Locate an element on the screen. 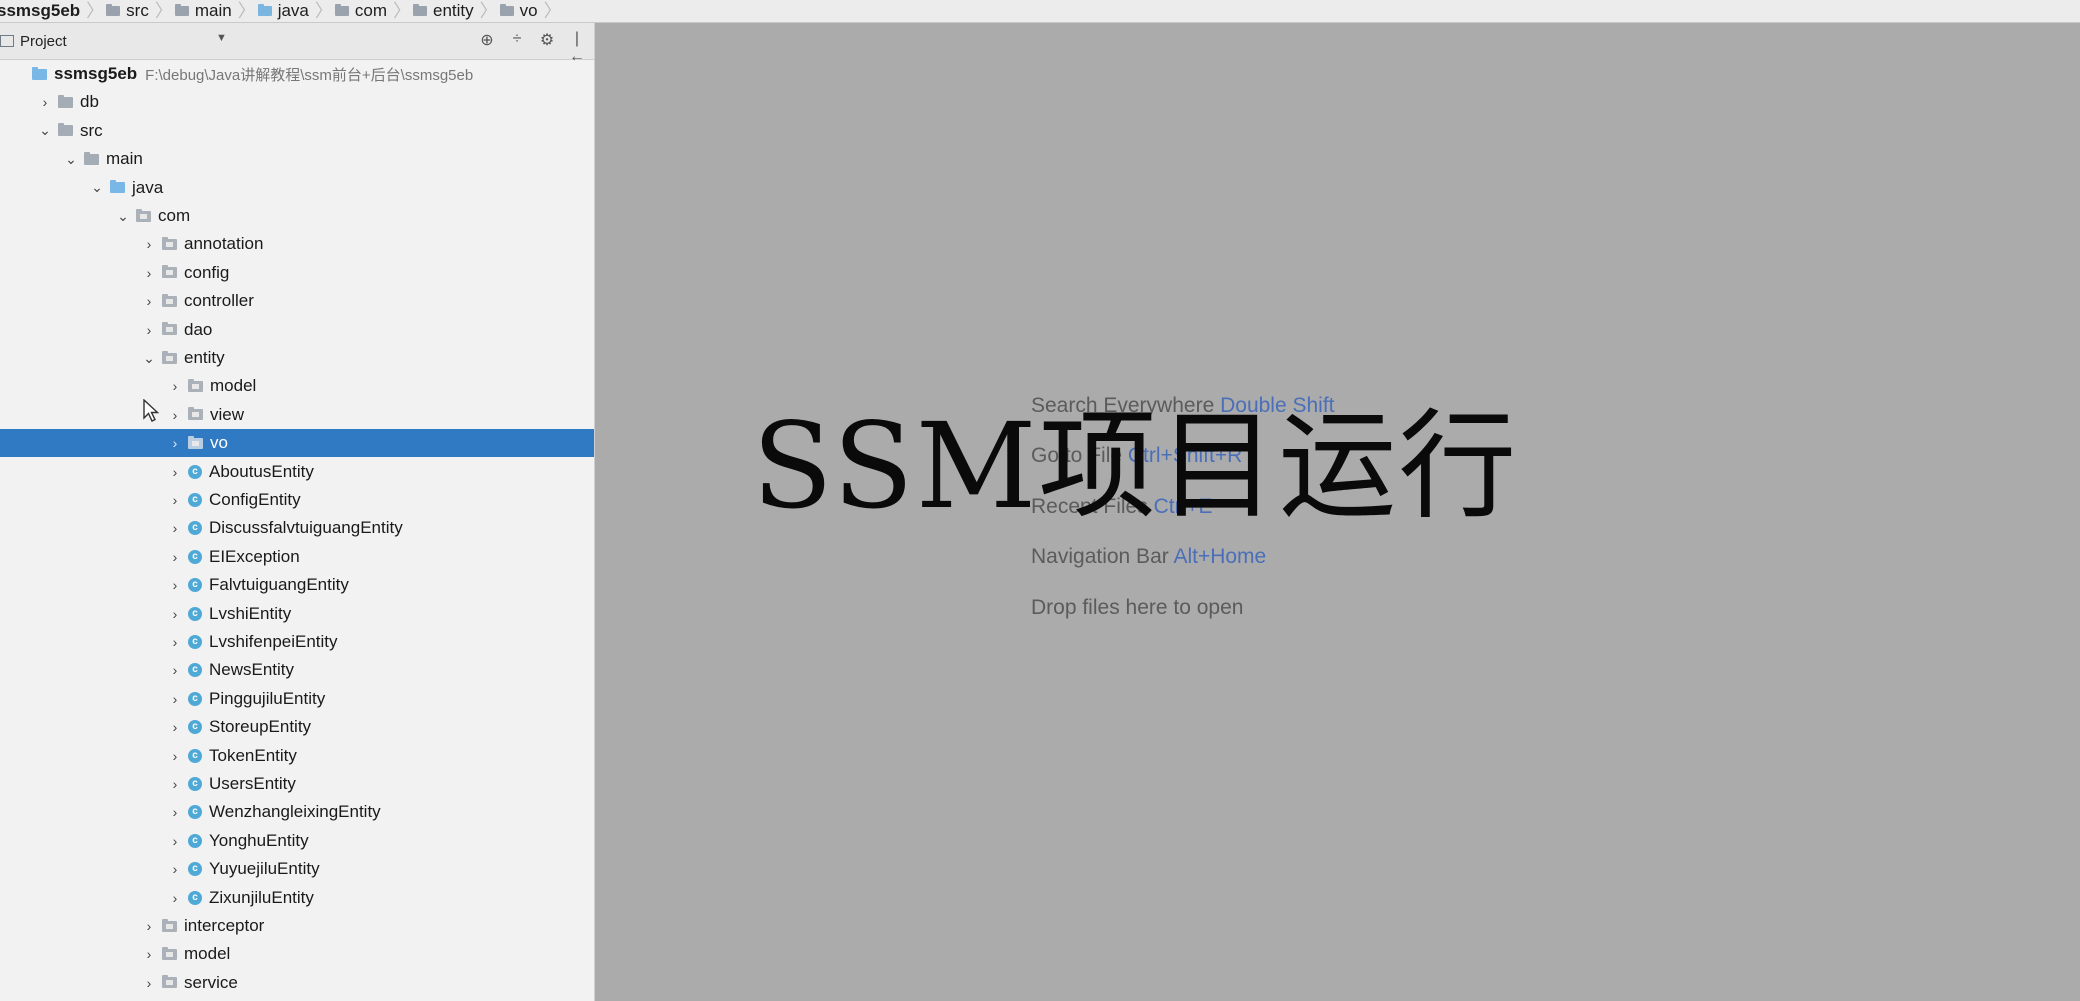 The width and height of the screenshot is (2080, 1001). tree-node-label: view is located at coordinates (227, 414).